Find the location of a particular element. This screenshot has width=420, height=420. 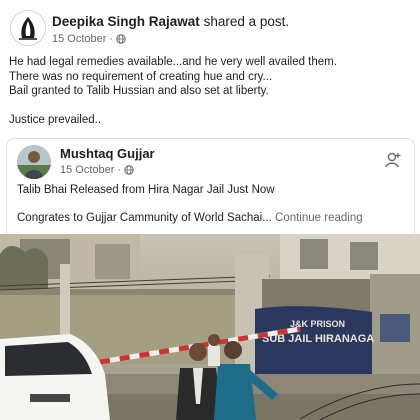

continue-reading-link: Continue reading is located at coordinates (319, 218).